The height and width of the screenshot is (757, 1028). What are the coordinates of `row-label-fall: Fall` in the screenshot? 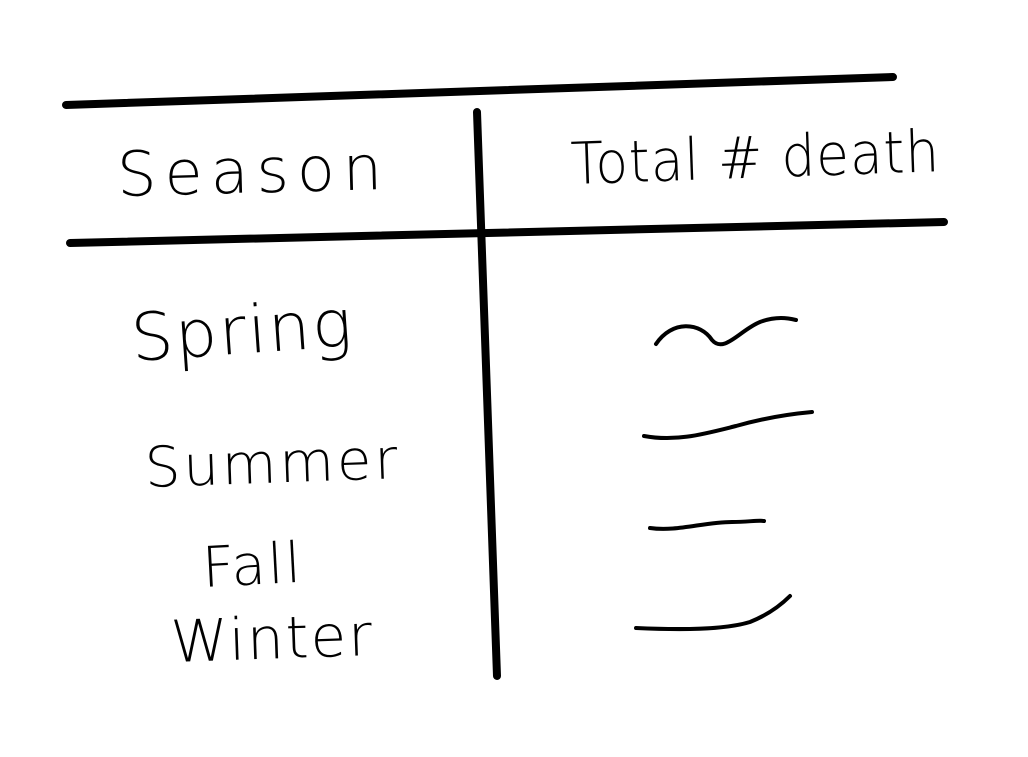 It's located at (252, 565).